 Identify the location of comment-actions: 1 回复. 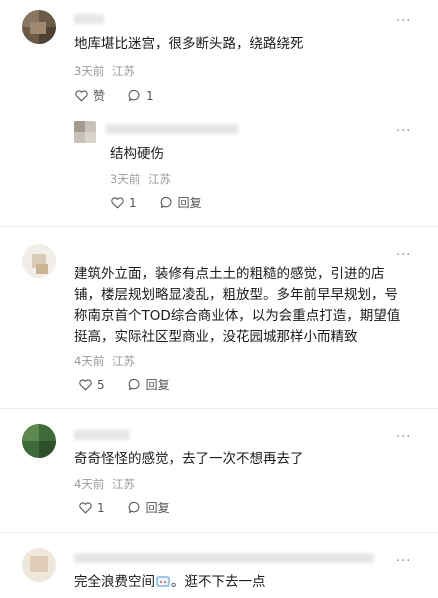
(135, 507).